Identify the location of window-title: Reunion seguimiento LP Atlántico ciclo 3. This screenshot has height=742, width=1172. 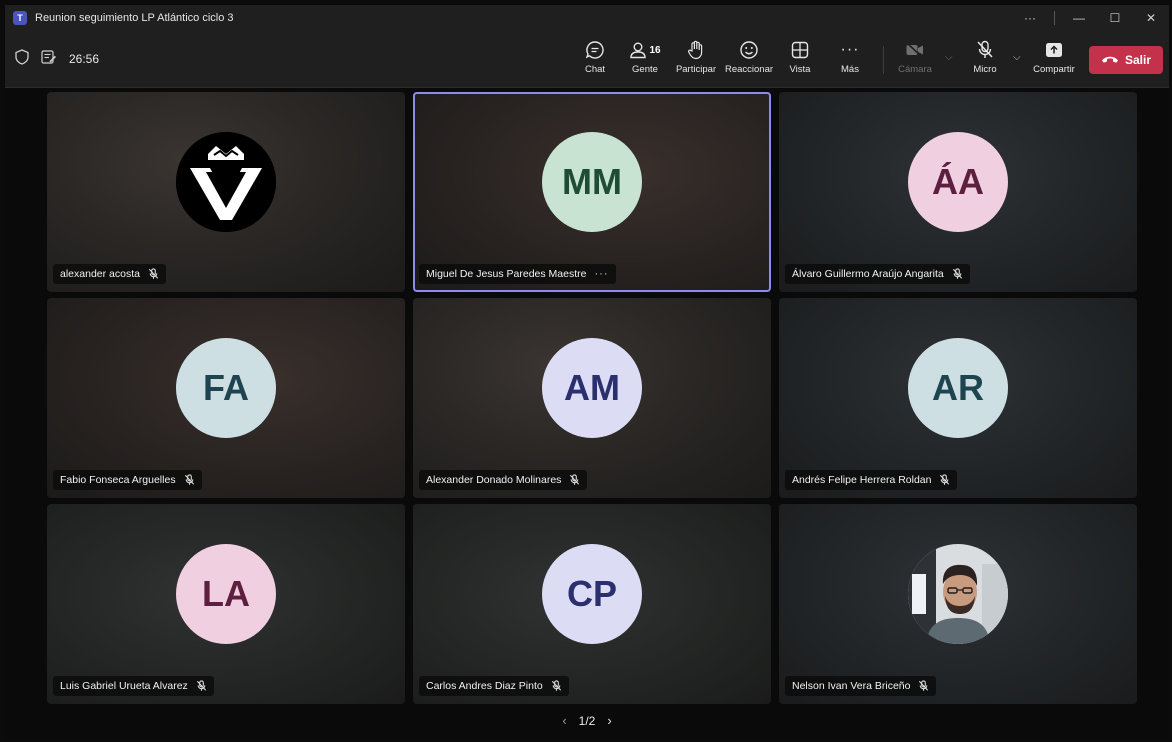
(134, 17).